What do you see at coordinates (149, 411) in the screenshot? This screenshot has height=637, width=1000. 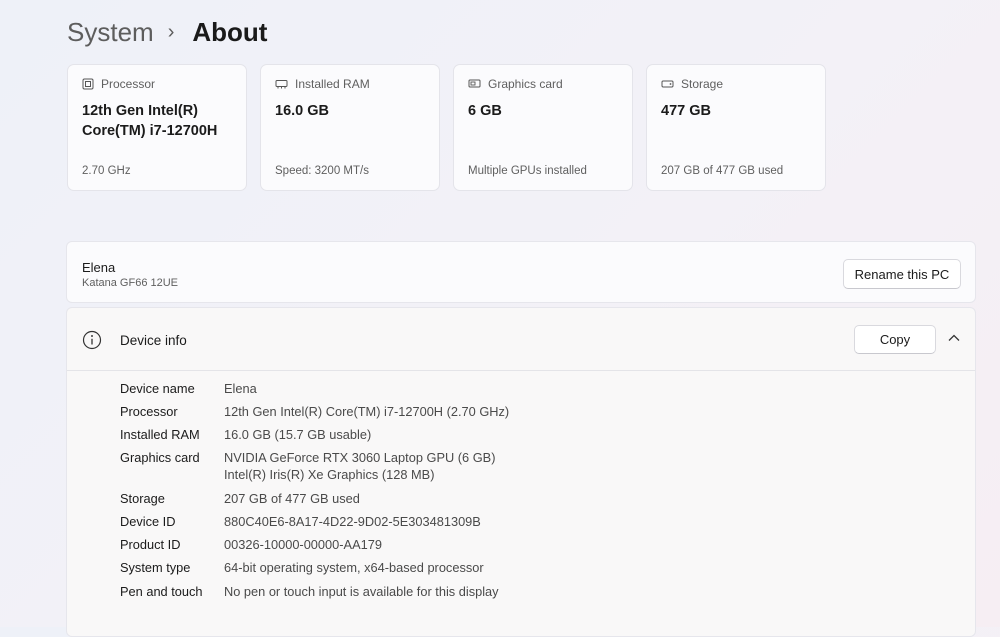 I see `row-label: Processor` at bounding box center [149, 411].